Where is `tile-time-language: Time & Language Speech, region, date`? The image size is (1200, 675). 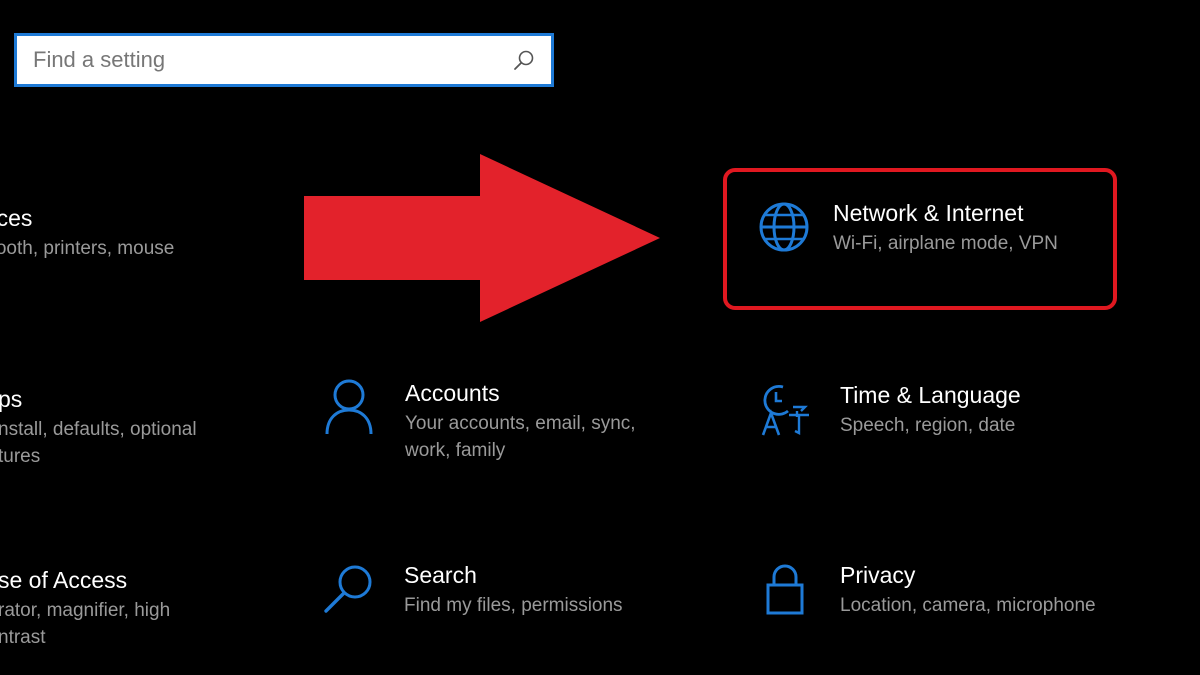 tile-time-language: Time & Language Speech, region, date is located at coordinates (888, 409).